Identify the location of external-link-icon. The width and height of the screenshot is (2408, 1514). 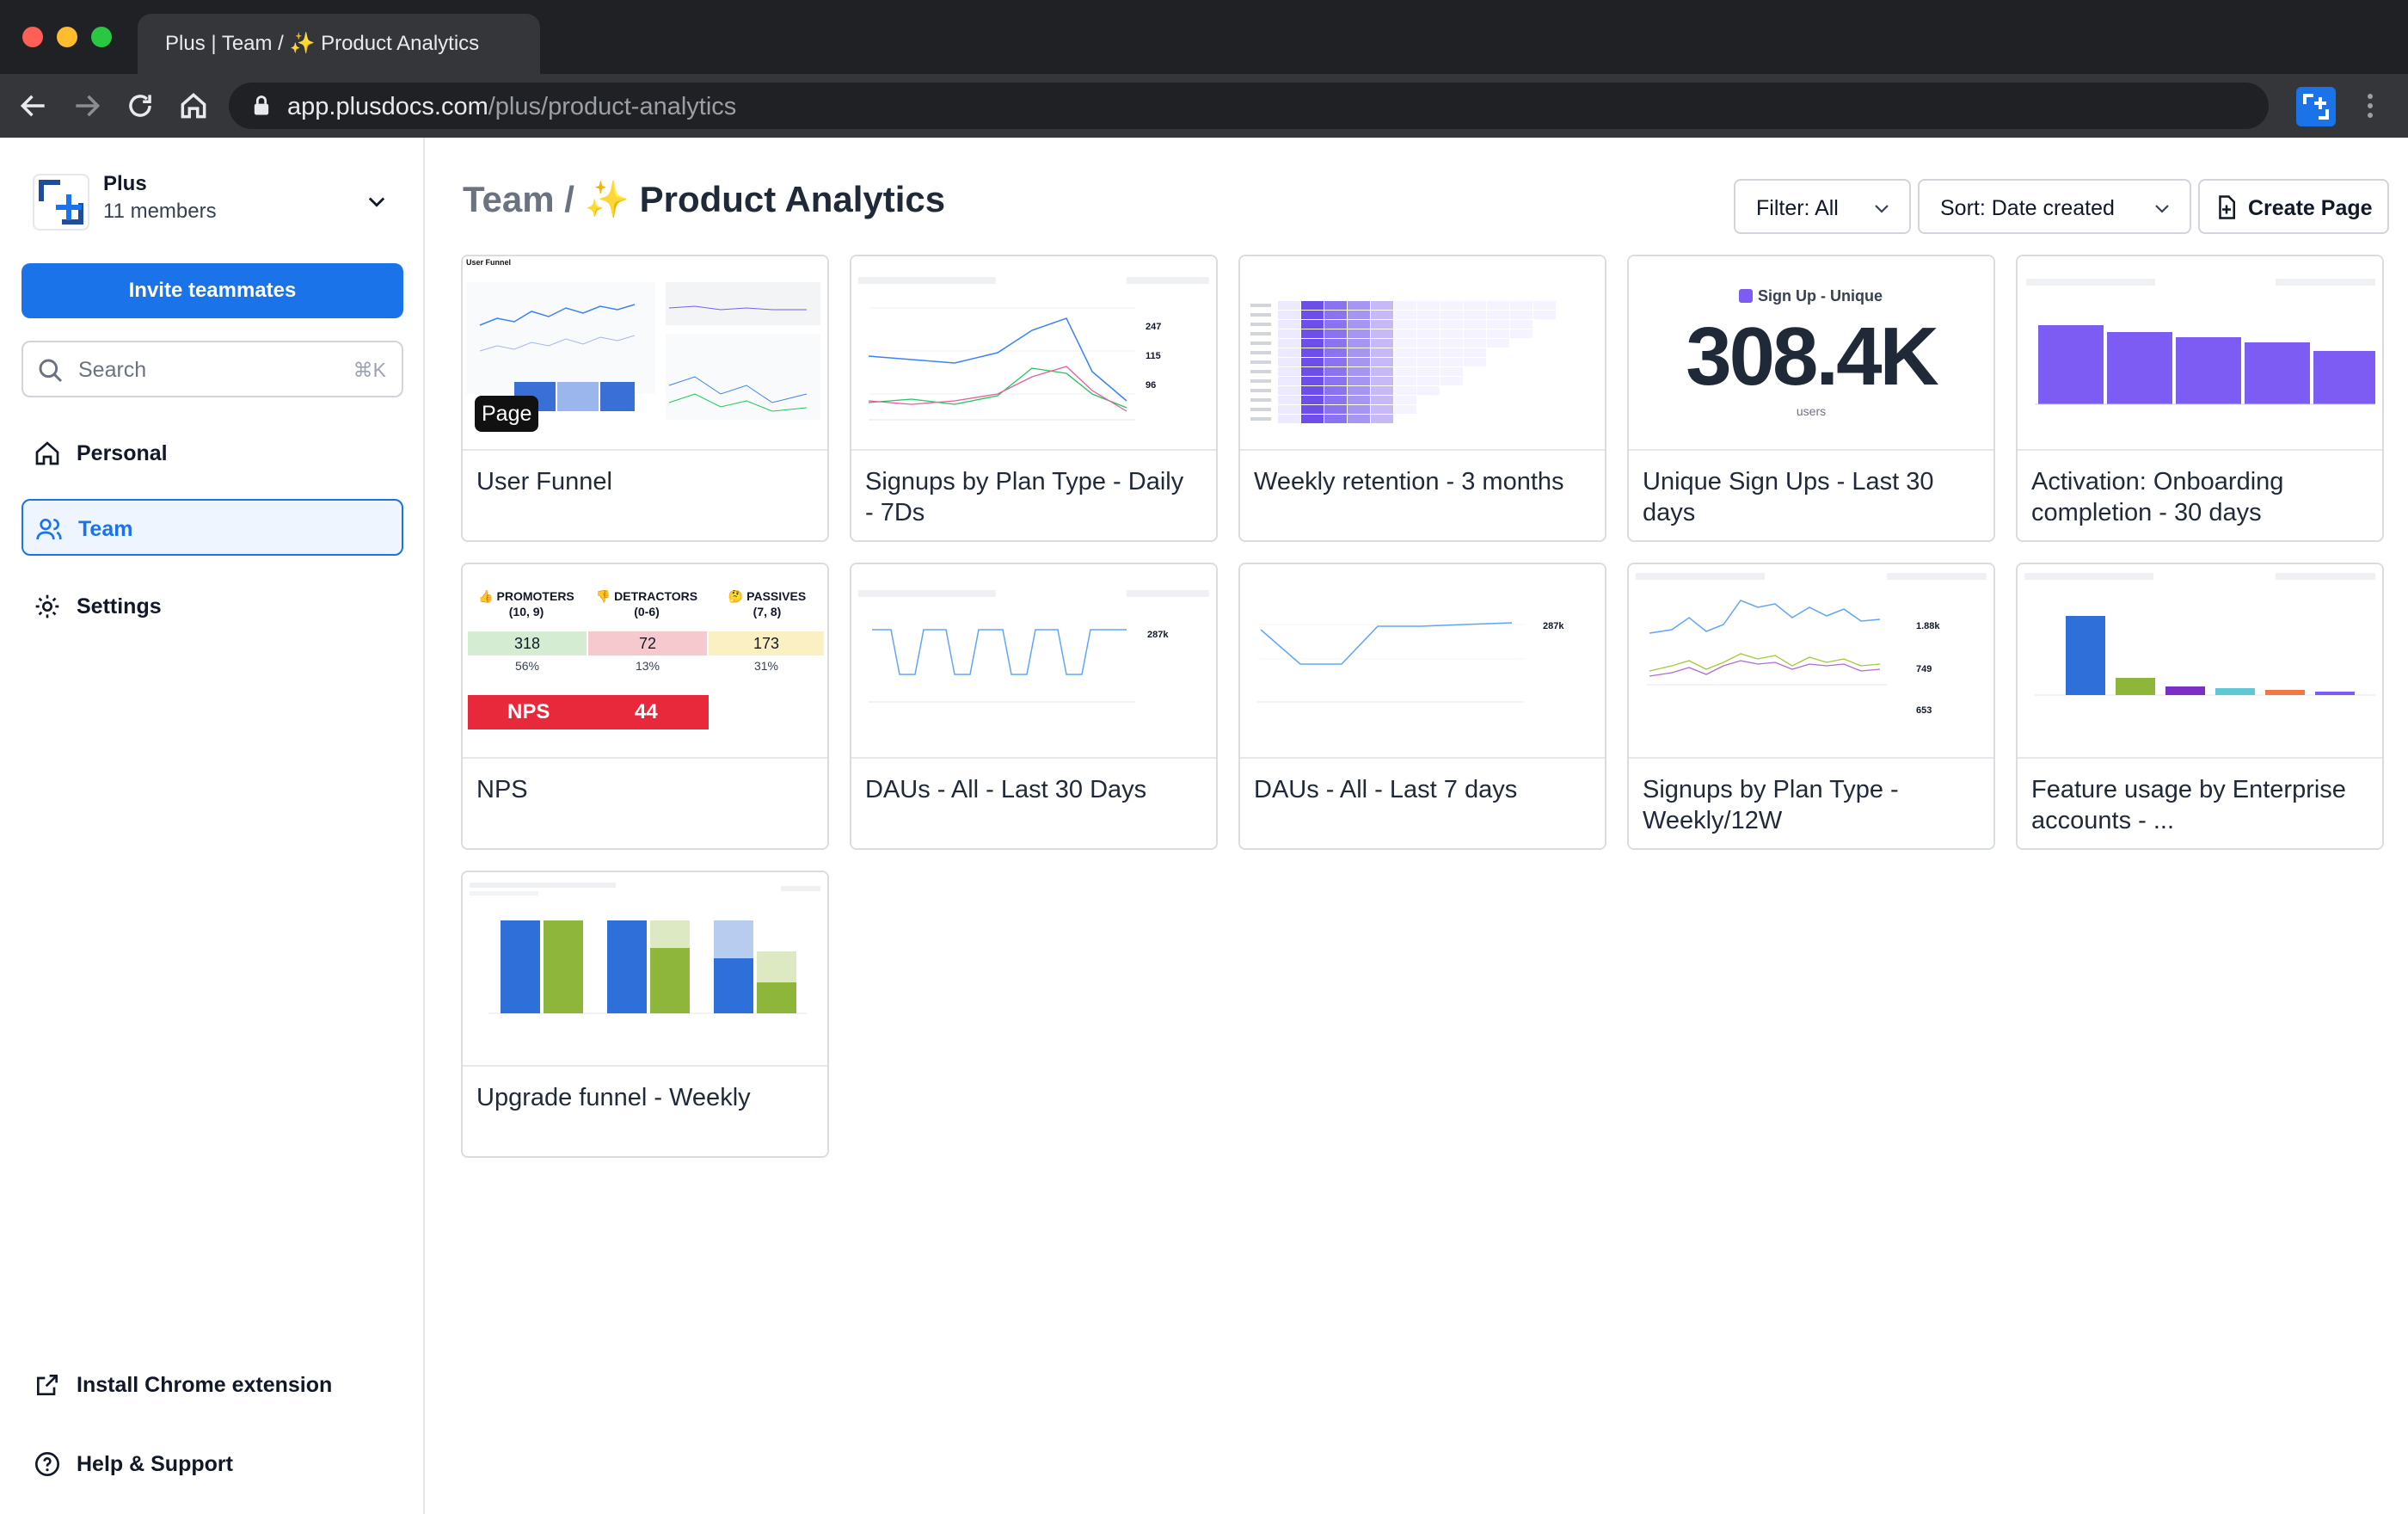
(47, 1385).